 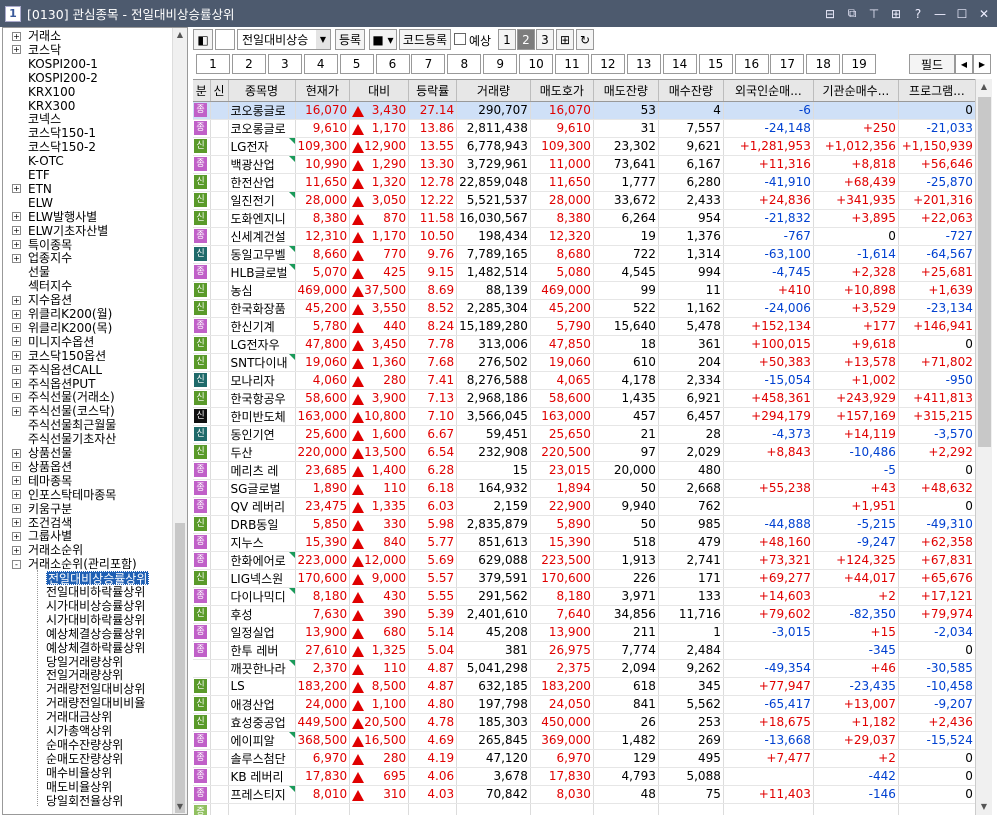 What do you see at coordinates (262, 758) in the screenshot?
I see `stock-name-cell: 솔루스첨단` at bounding box center [262, 758].